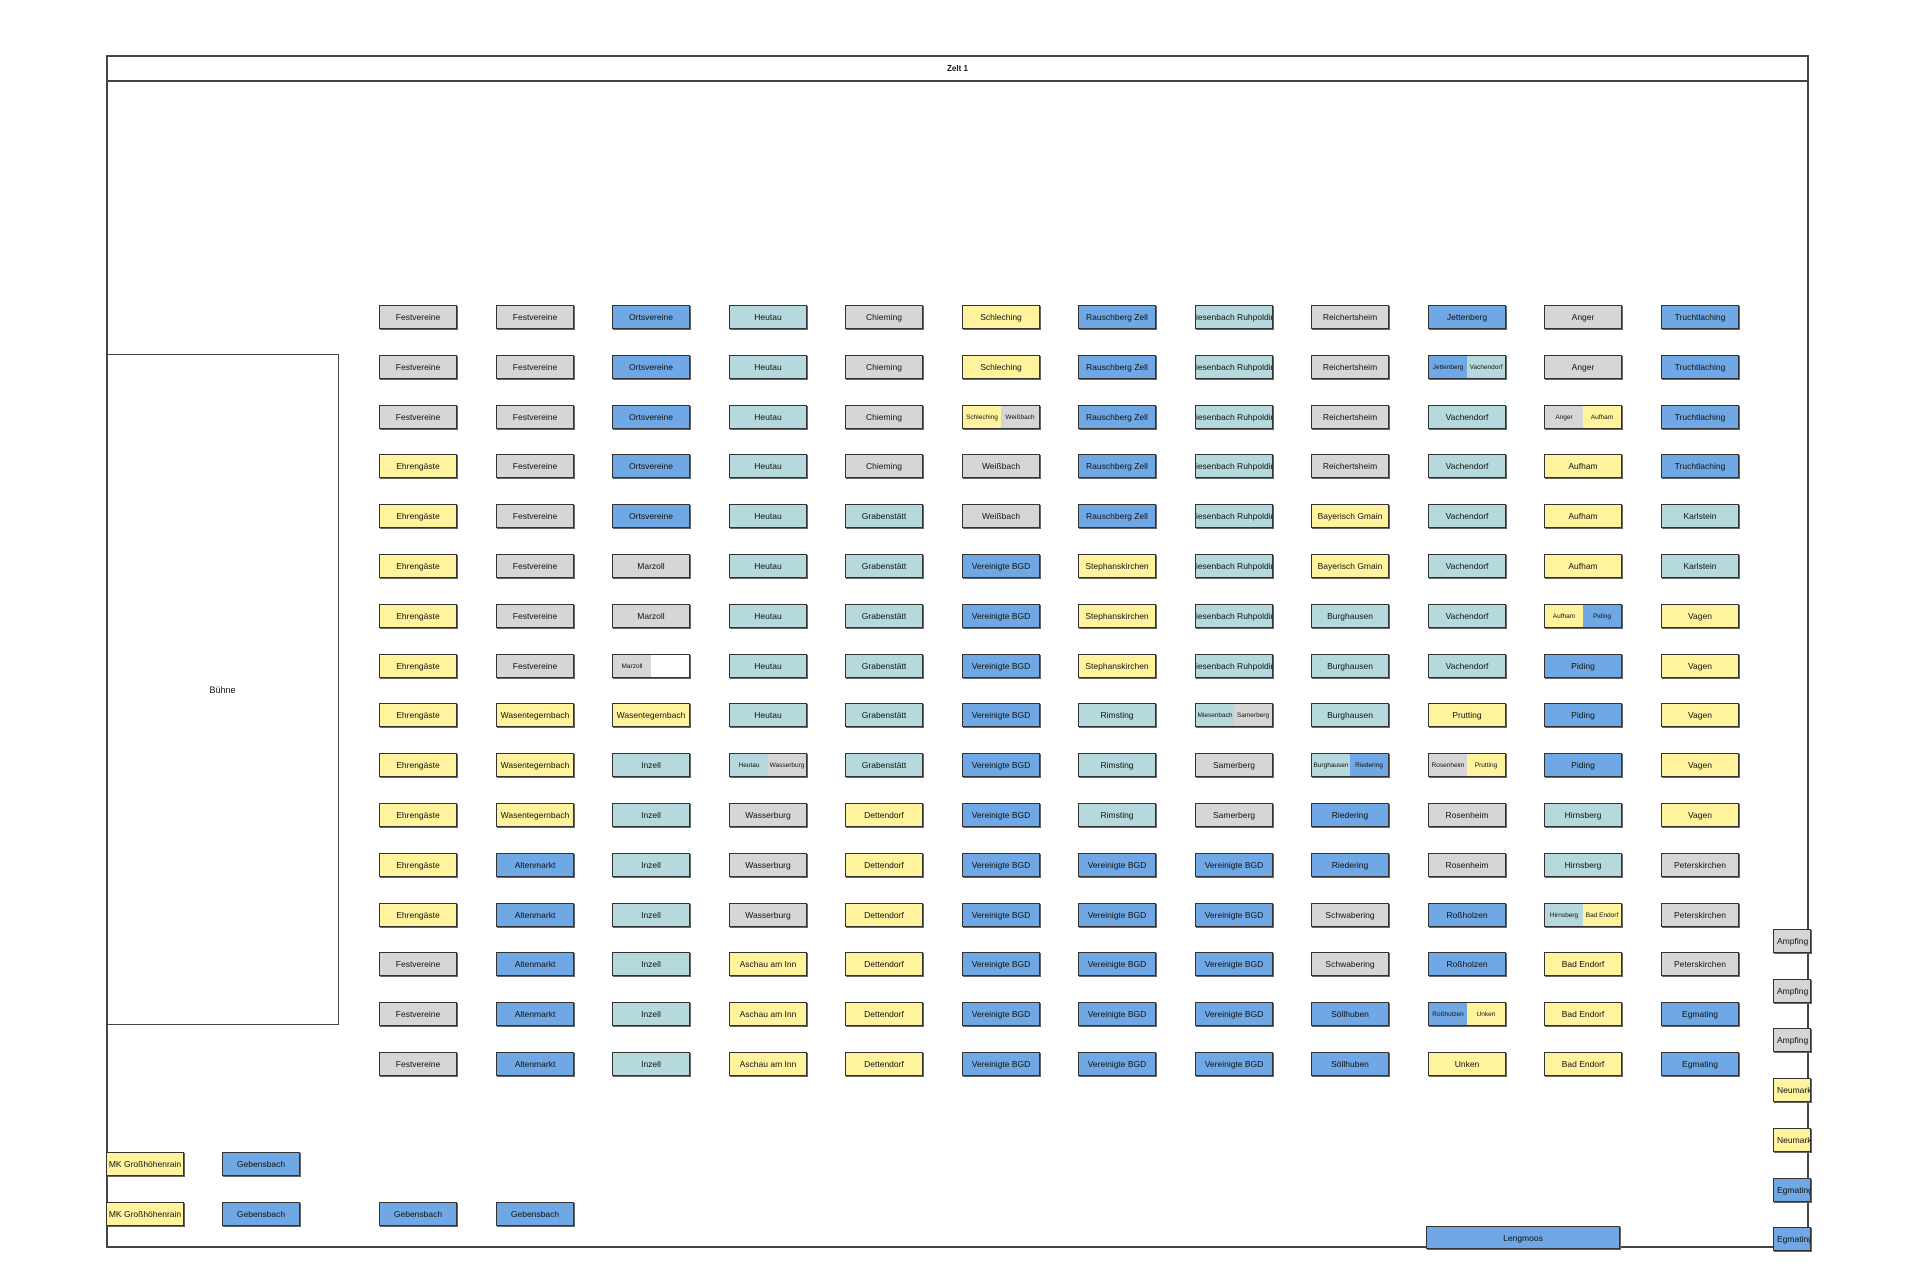  What do you see at coordinates (1700, 865) in the screenshot?
I see `table: Peterskirchen` at bounding box center [1700, 865].